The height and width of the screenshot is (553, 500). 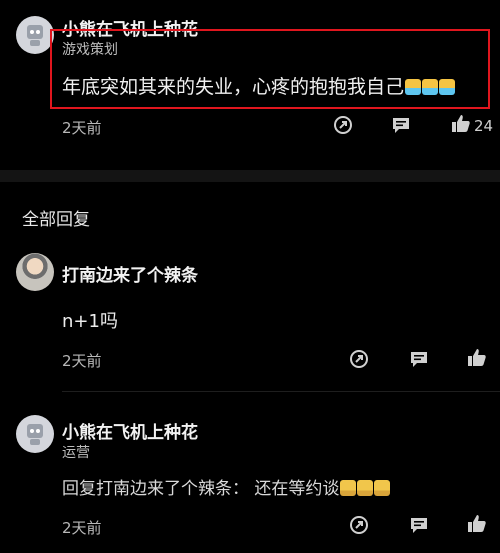 What do you see at coordinates (281, 391) in the screenshot?
I see `reply-divider` at bounding box center [281, 391].